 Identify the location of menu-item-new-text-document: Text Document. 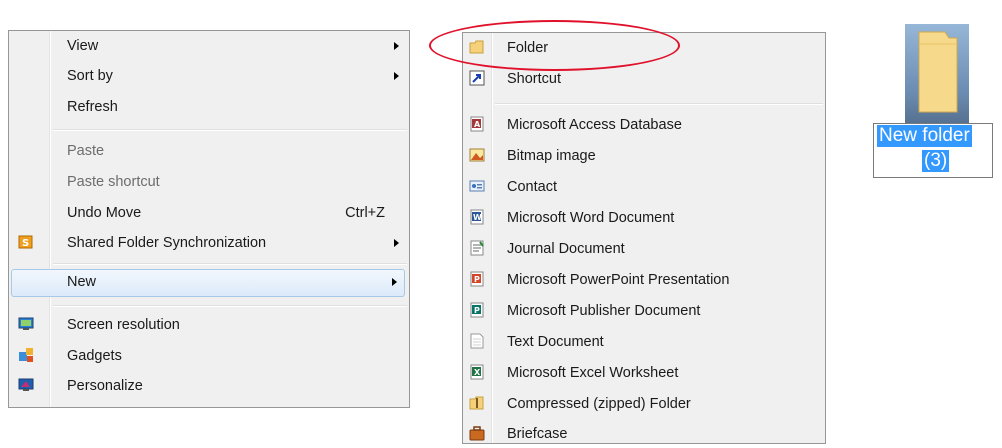
(644, 342).